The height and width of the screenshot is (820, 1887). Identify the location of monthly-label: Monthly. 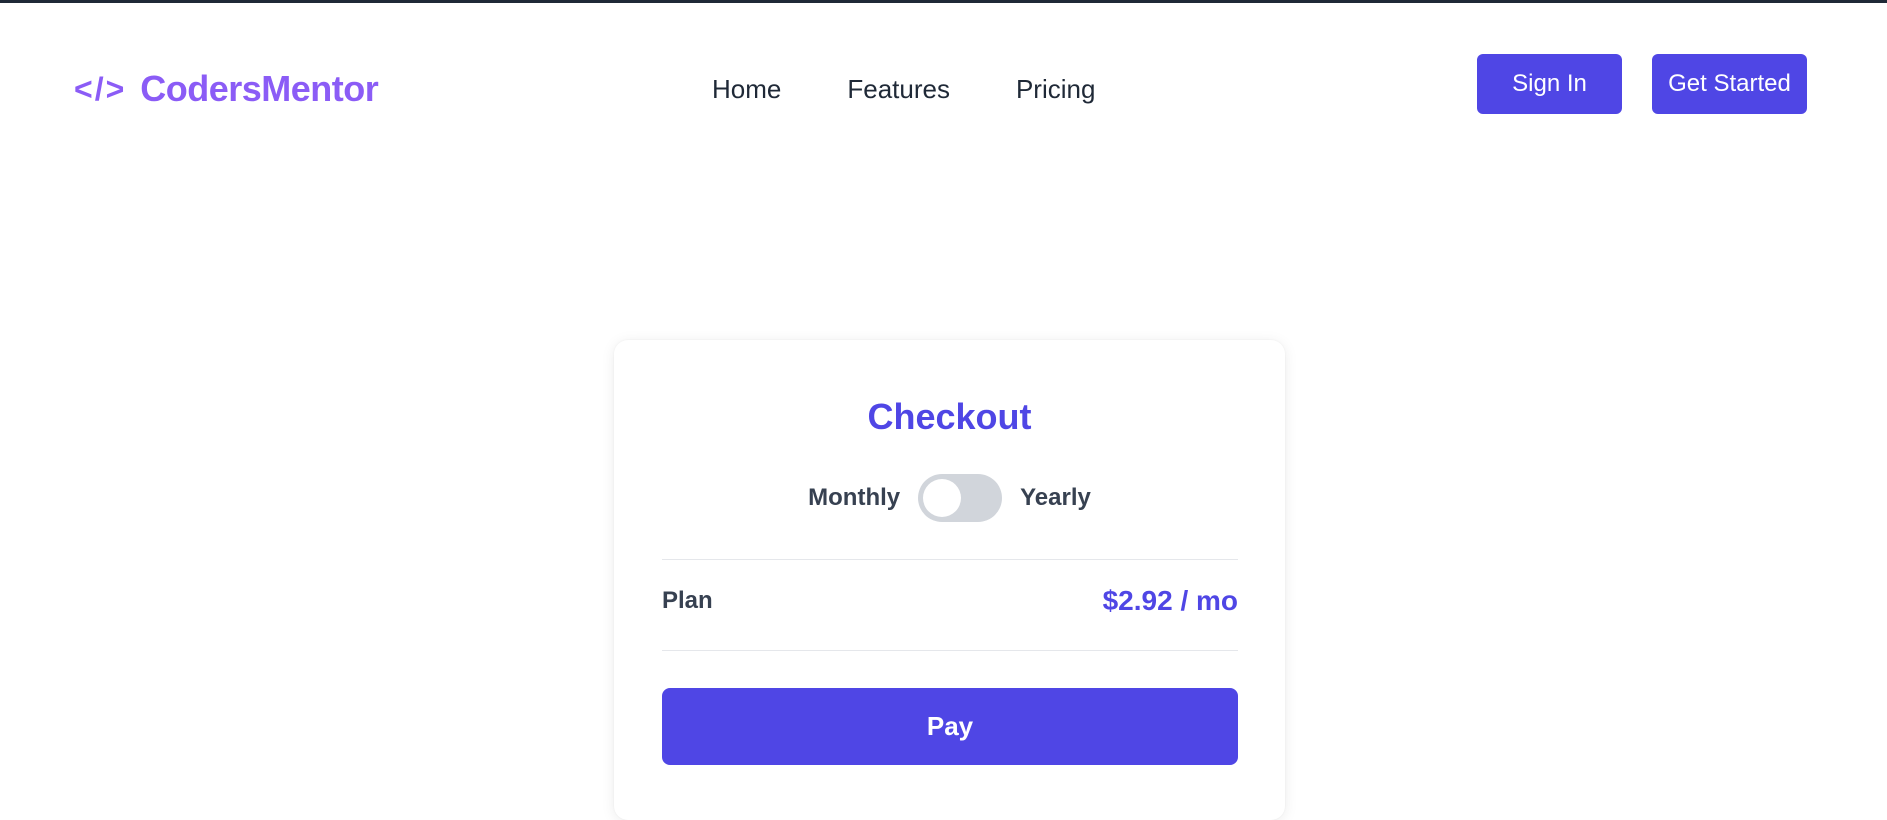
(854, 497).